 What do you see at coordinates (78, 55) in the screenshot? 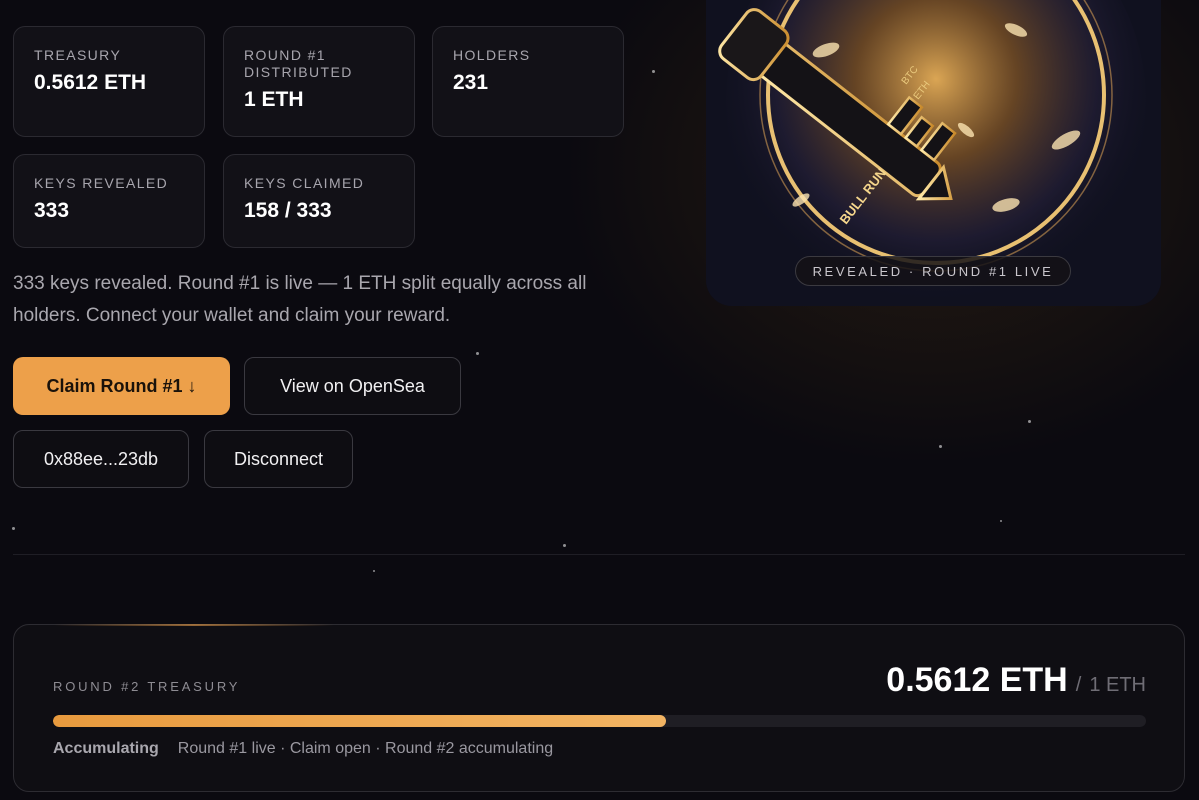
I see `stat-label: TREASURY` at bounding box center [78, 55].